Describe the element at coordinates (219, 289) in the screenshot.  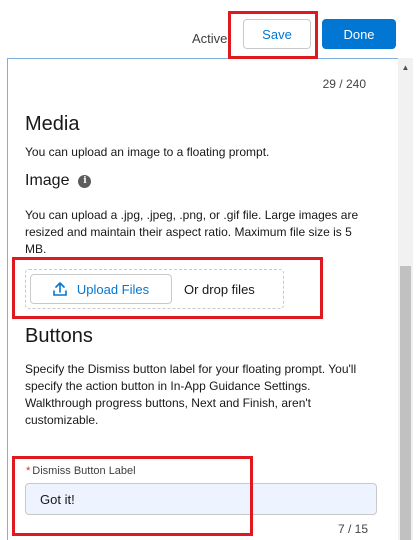
I see `drop-files-label: Or drop files` at that location.